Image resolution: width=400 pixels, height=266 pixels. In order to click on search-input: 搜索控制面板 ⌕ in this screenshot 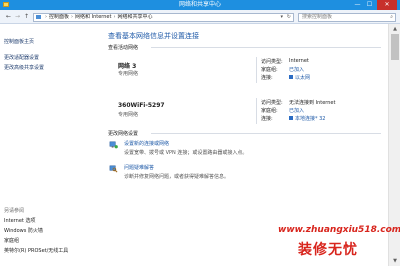, I will do `click(347, 17)`.